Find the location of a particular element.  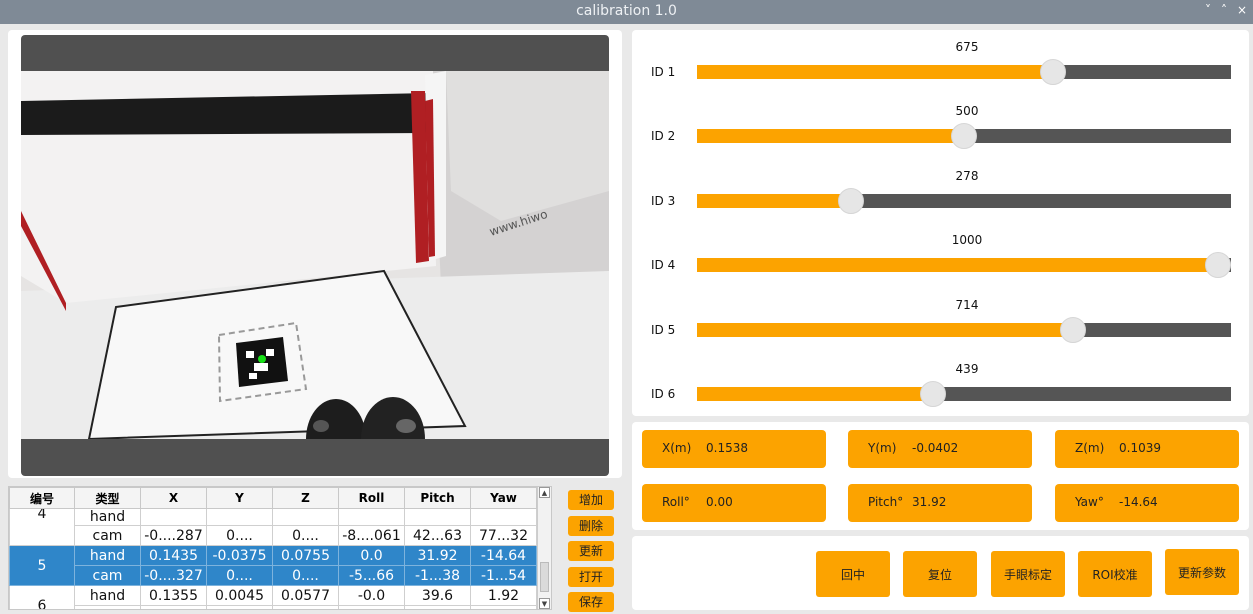

col-header-y: Y is located at coordinates (239, 498).